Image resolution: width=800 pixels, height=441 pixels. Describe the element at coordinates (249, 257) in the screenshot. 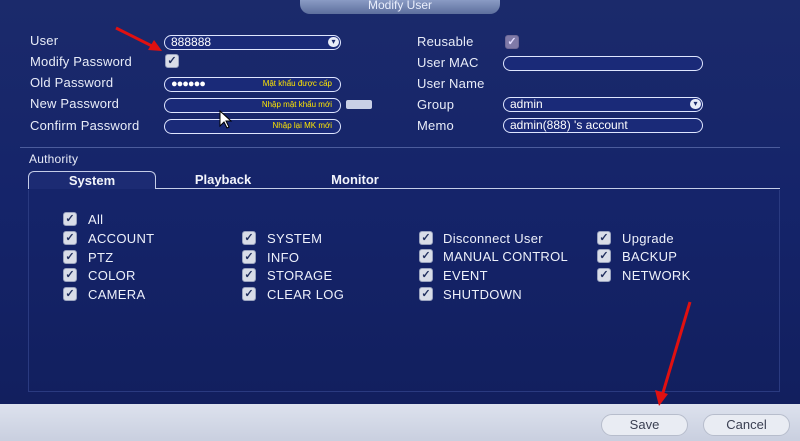

I see `info-checkbox: ✓` at that location.